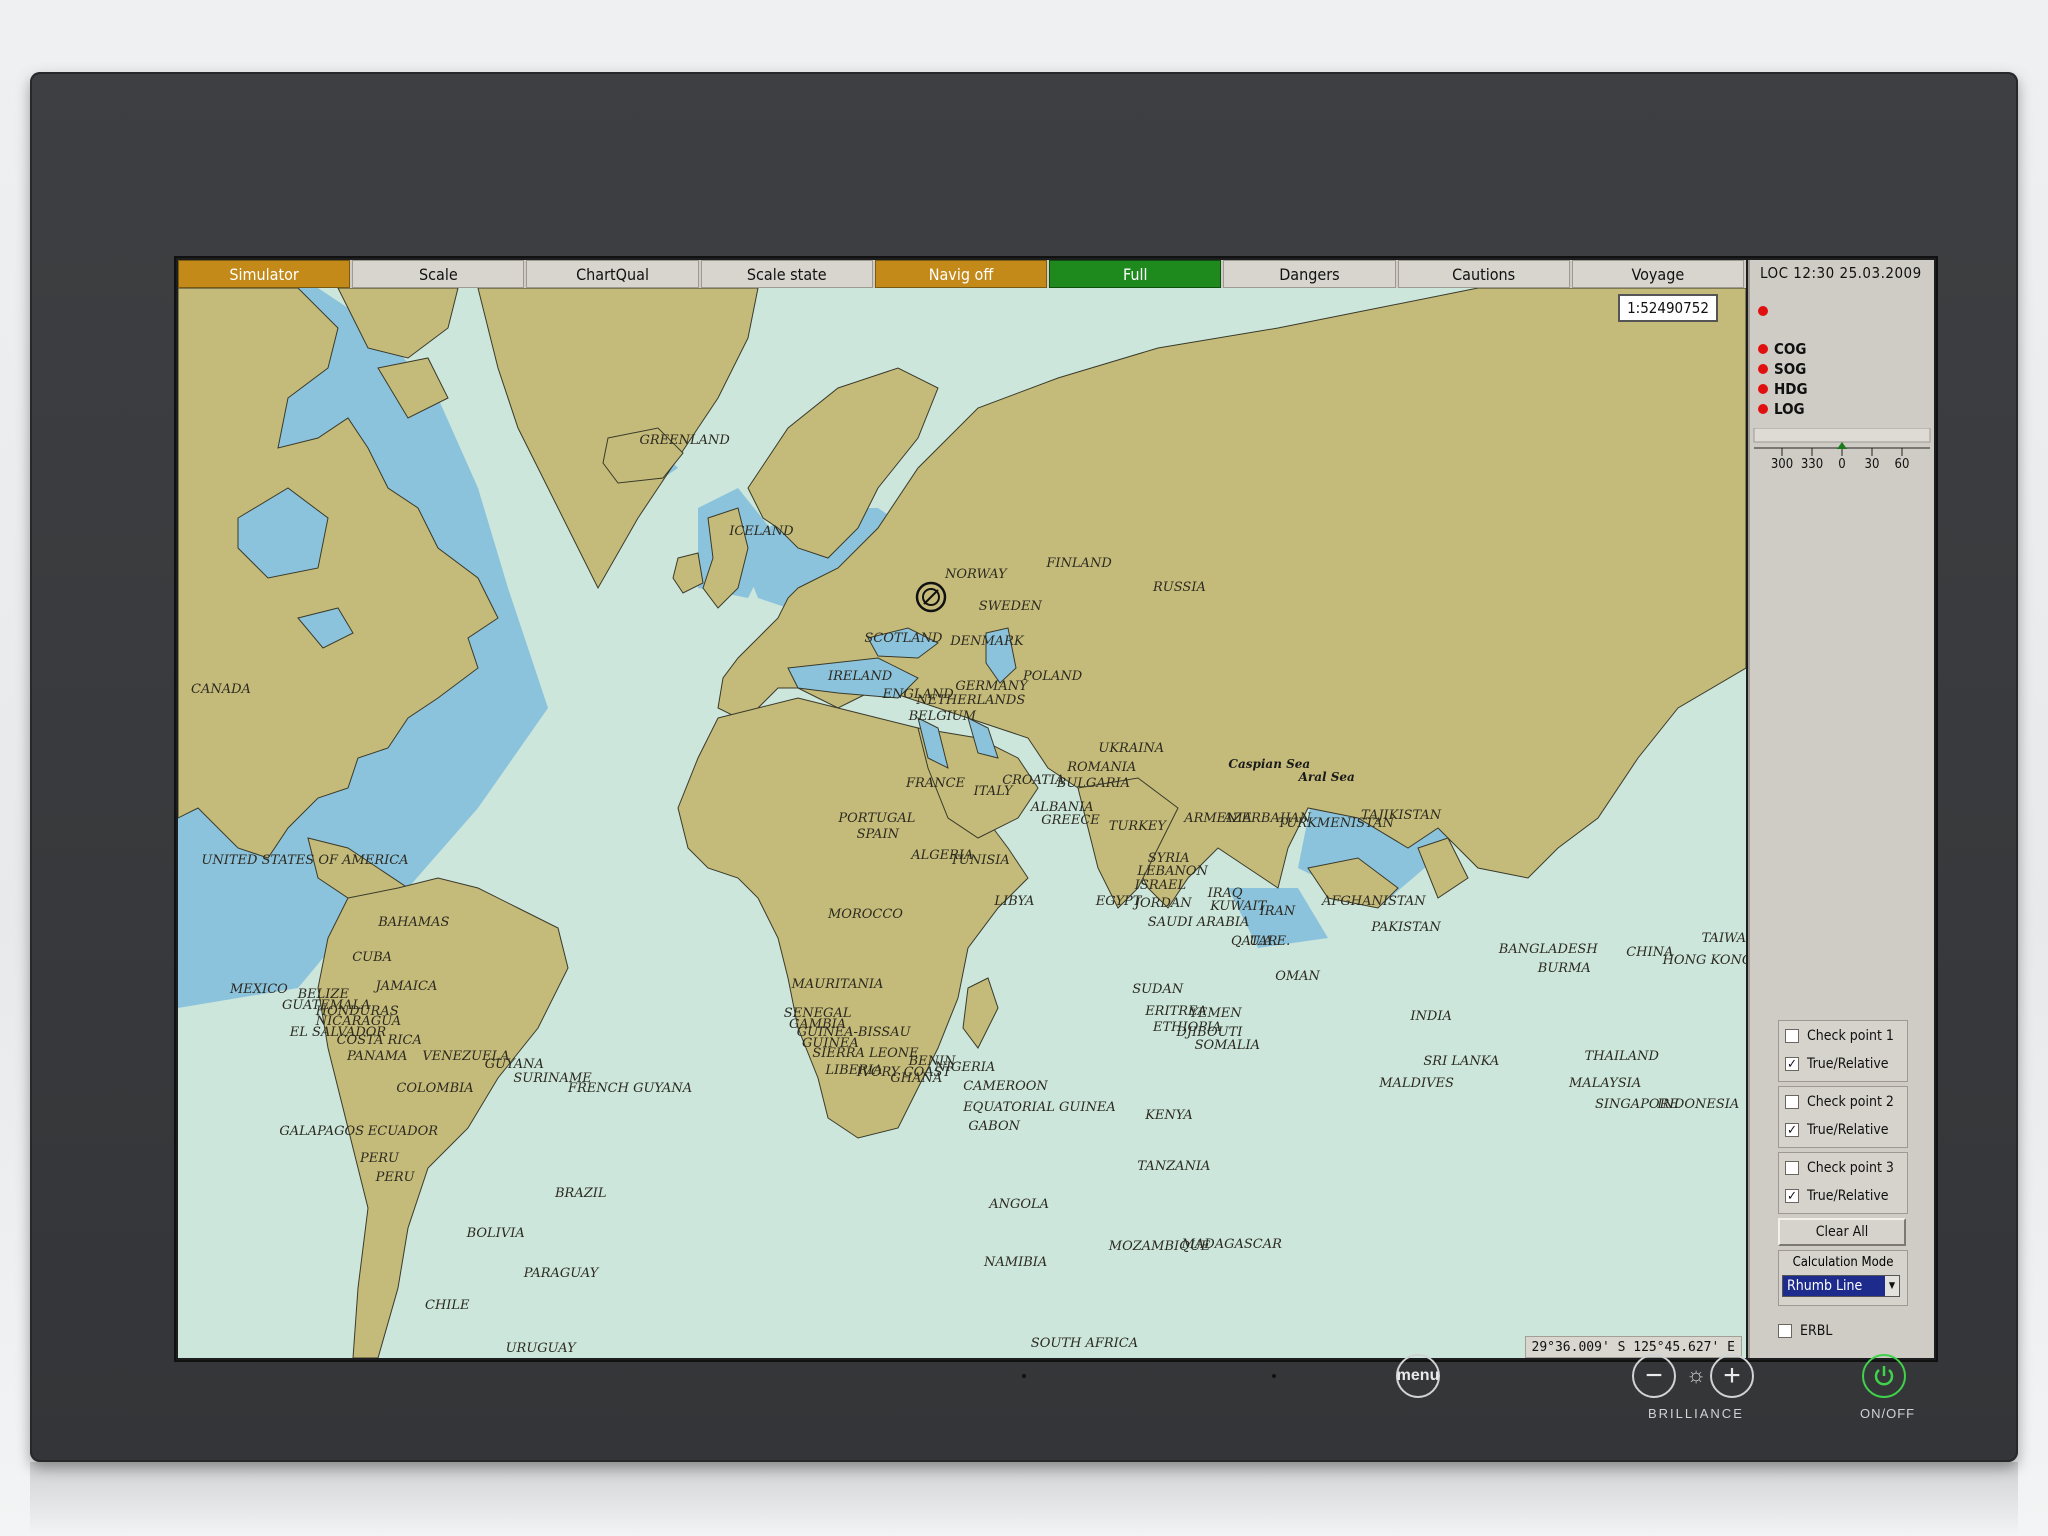 The image size is (2048, 1536). I want to click on erbl-checkbox, so click(1785, 1331).